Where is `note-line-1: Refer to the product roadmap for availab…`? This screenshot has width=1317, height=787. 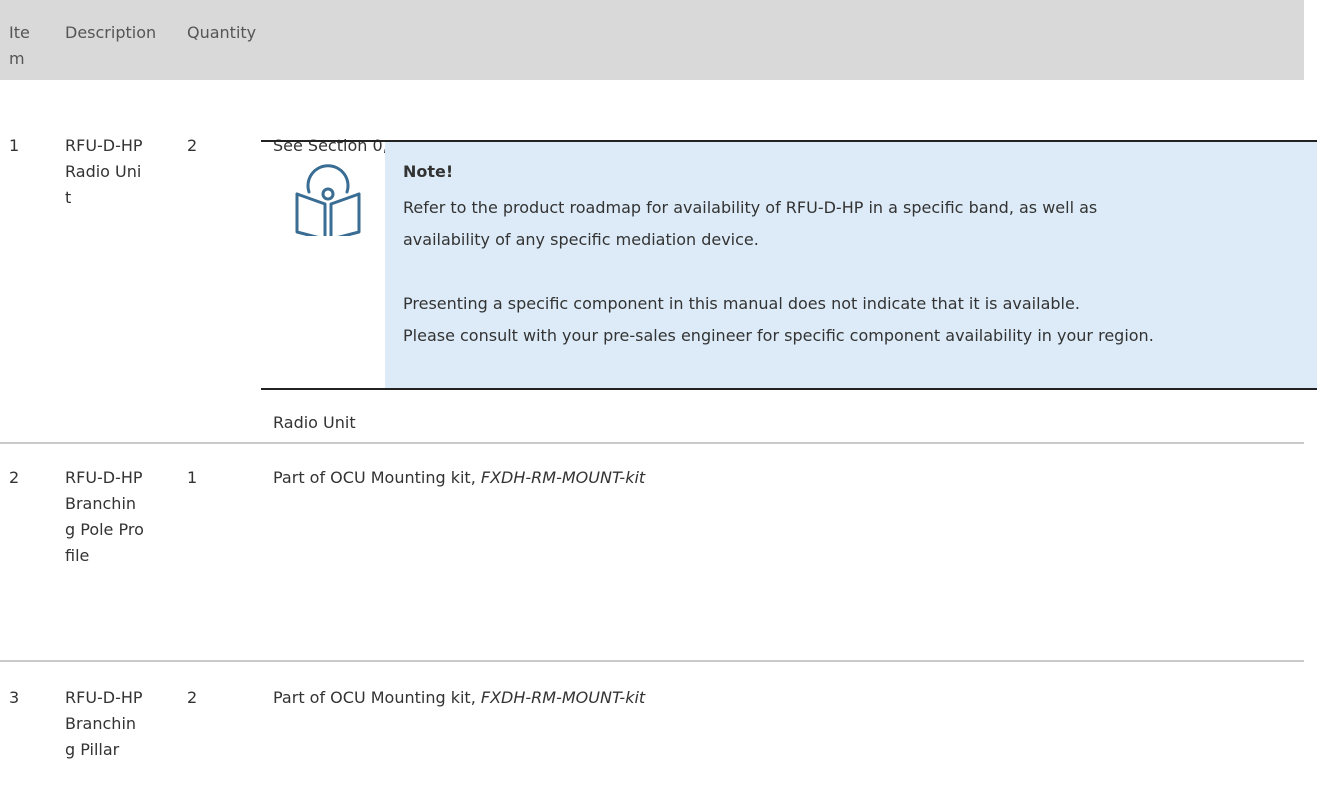
note-line-1: Refer to the product roadmap for availab… is located at coordinates (750, 207).